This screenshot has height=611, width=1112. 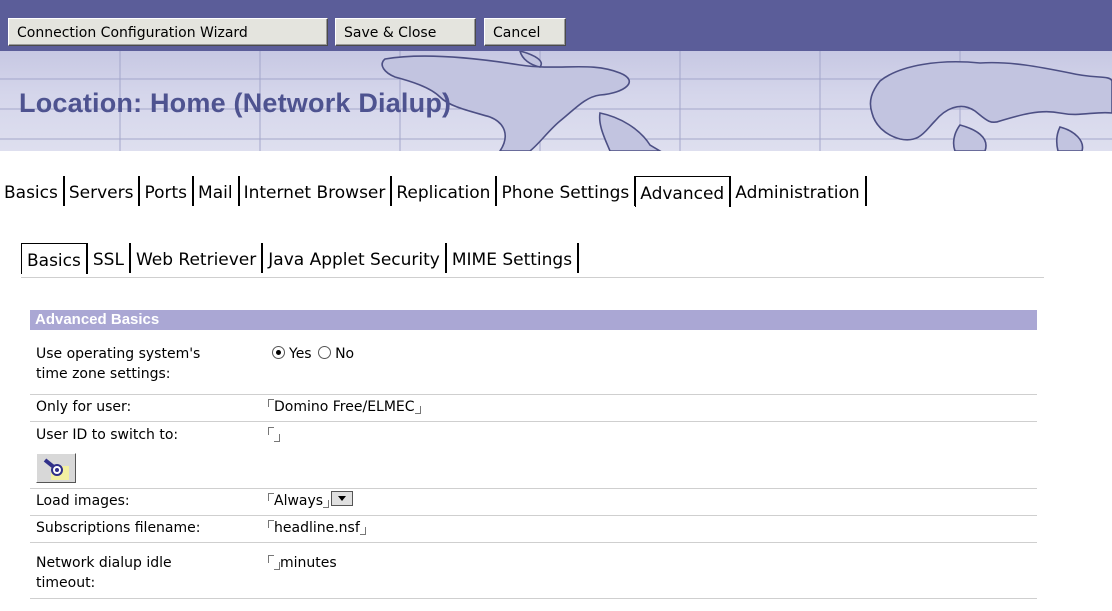 What do you see at coordinates (799, 191) in the screenshot?
I see `tab-administration: Administration` at bounding box center [799, 191].